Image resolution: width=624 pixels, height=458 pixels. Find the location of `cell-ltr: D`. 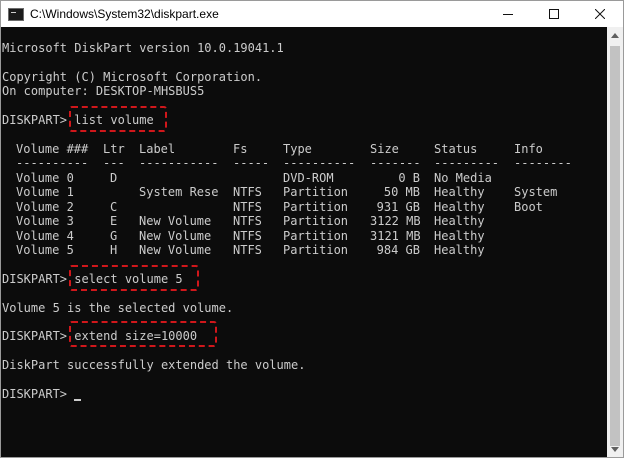

cell-ltr: D is located at coordinates (114, 178).